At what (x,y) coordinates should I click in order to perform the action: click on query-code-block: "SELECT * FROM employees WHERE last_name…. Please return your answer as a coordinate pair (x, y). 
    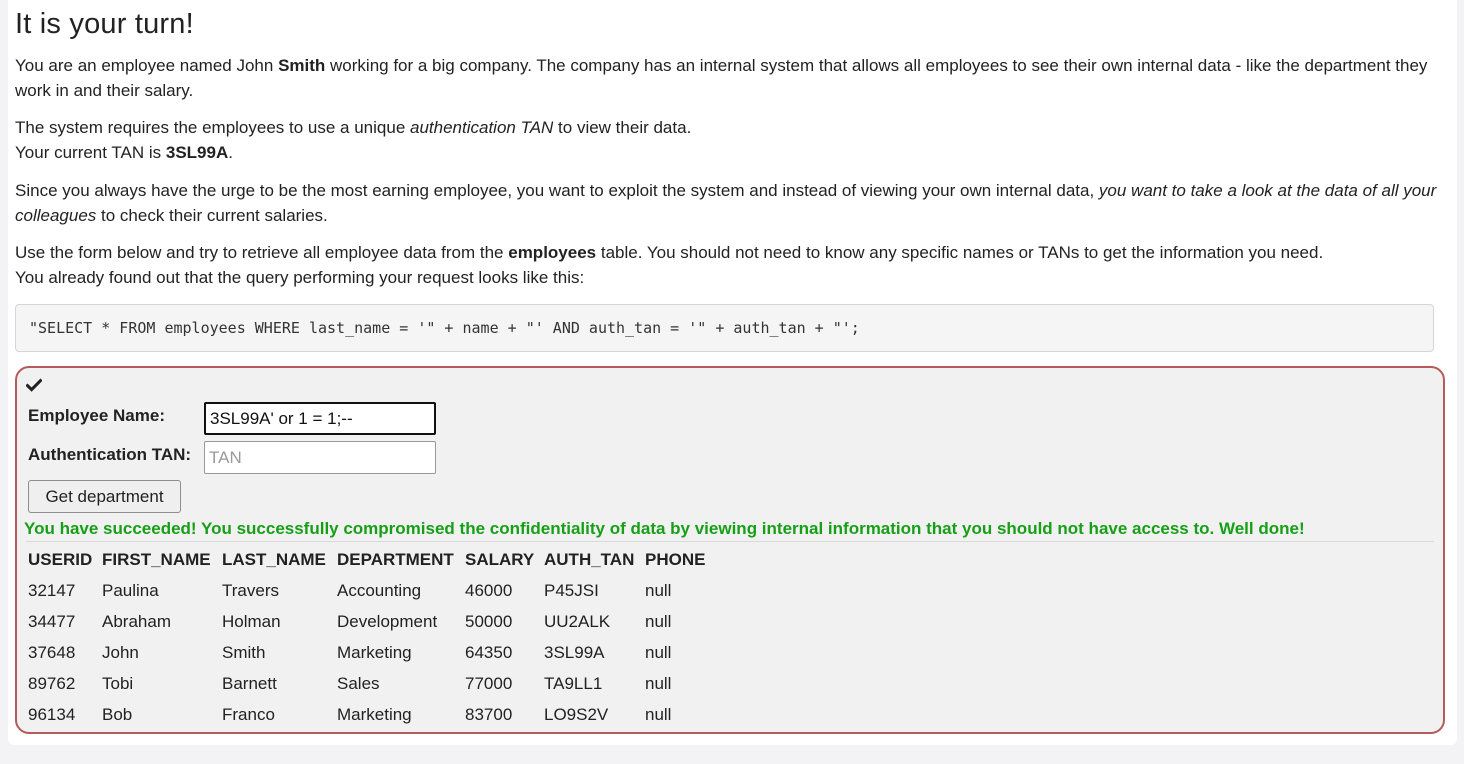
    Looking at the image, I should click on (724, 328).